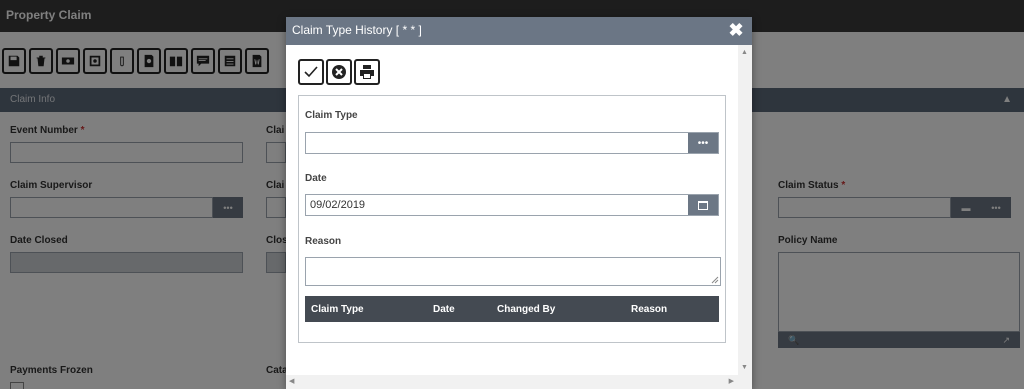 This screenshot has width=1024, height=389. I want to click on print-icon, so click(367, 72).